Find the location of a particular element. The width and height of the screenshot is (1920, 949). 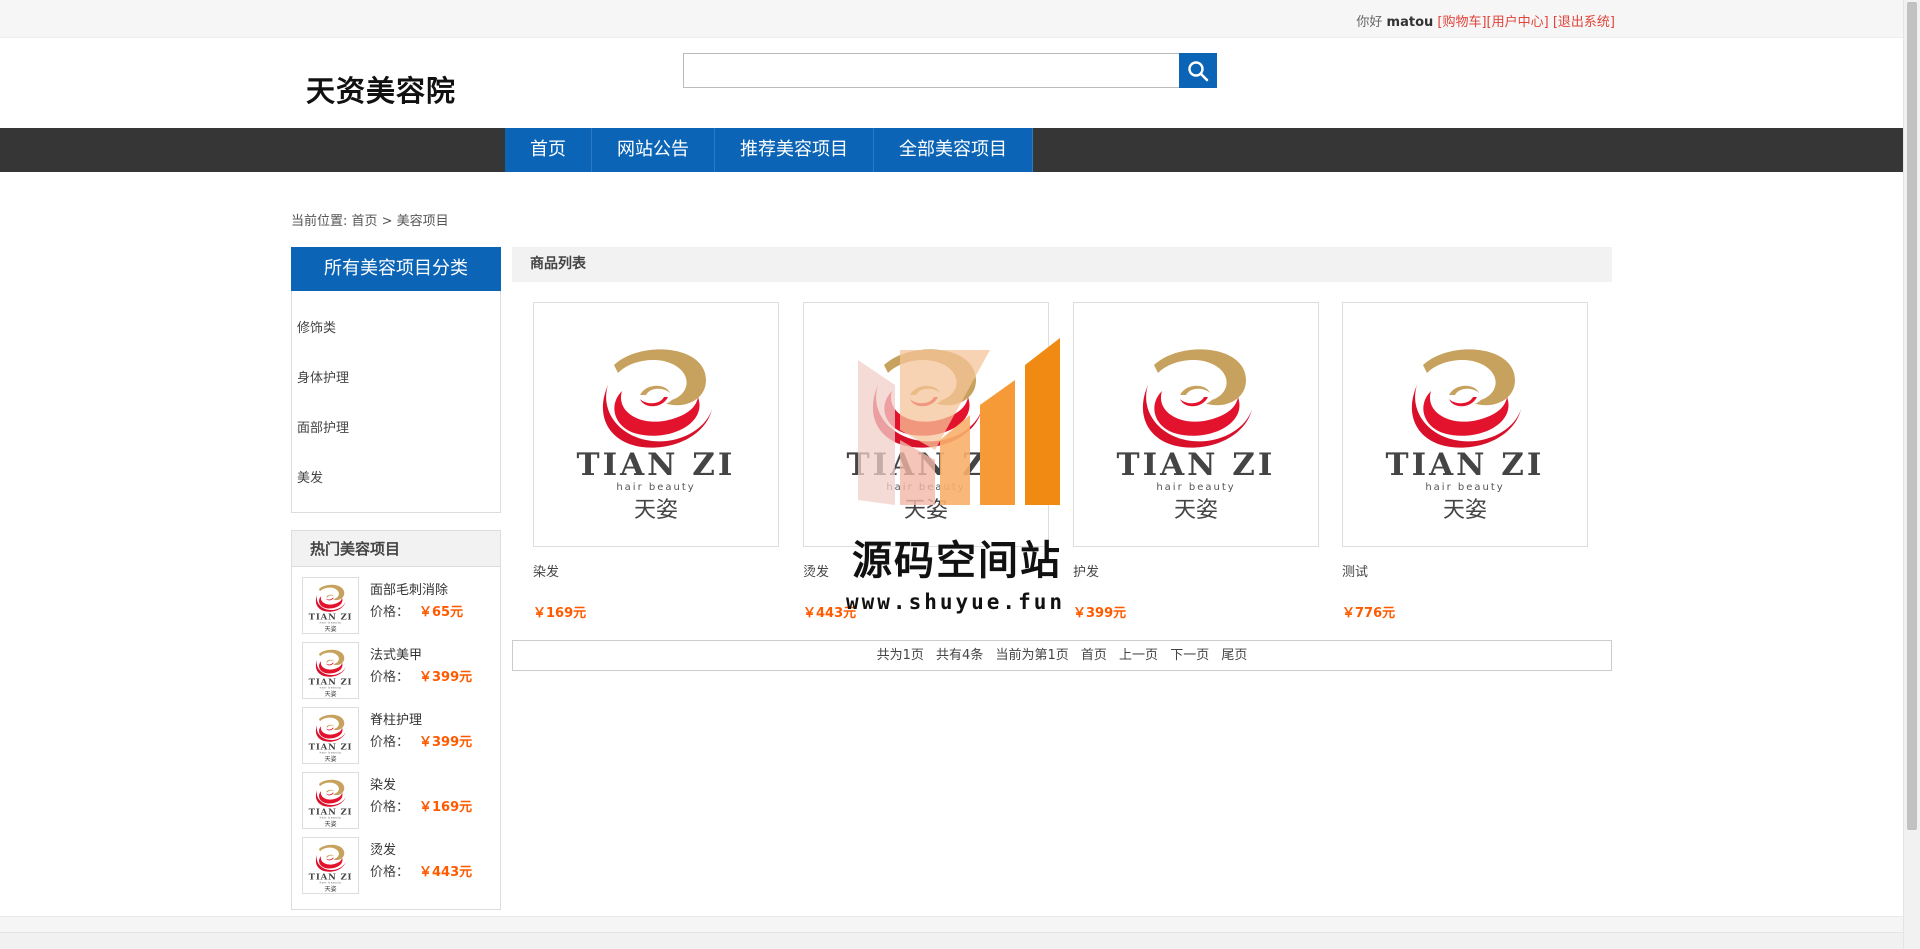

product-price: ￥399元 is located at coordinates (1100, 613).